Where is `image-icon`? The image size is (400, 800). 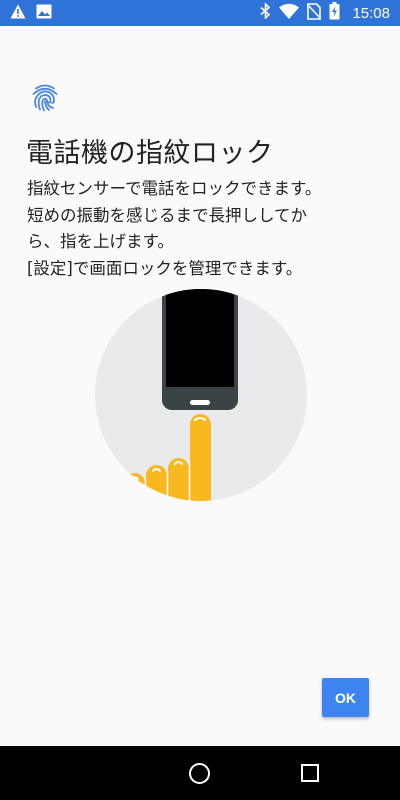 image-icon is located at coordinates (44, 13).